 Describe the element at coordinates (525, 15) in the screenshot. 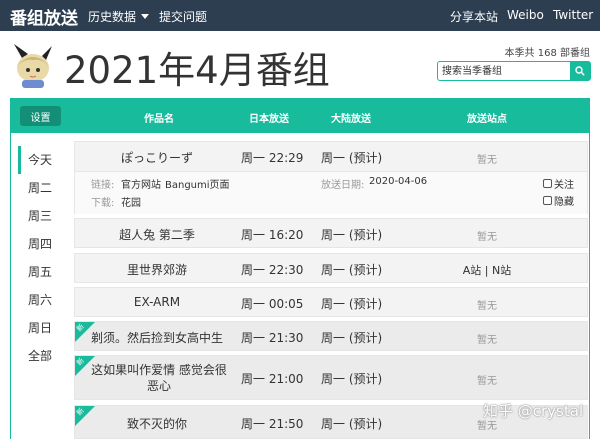

I see `weibo-link: Weibo` at that location.